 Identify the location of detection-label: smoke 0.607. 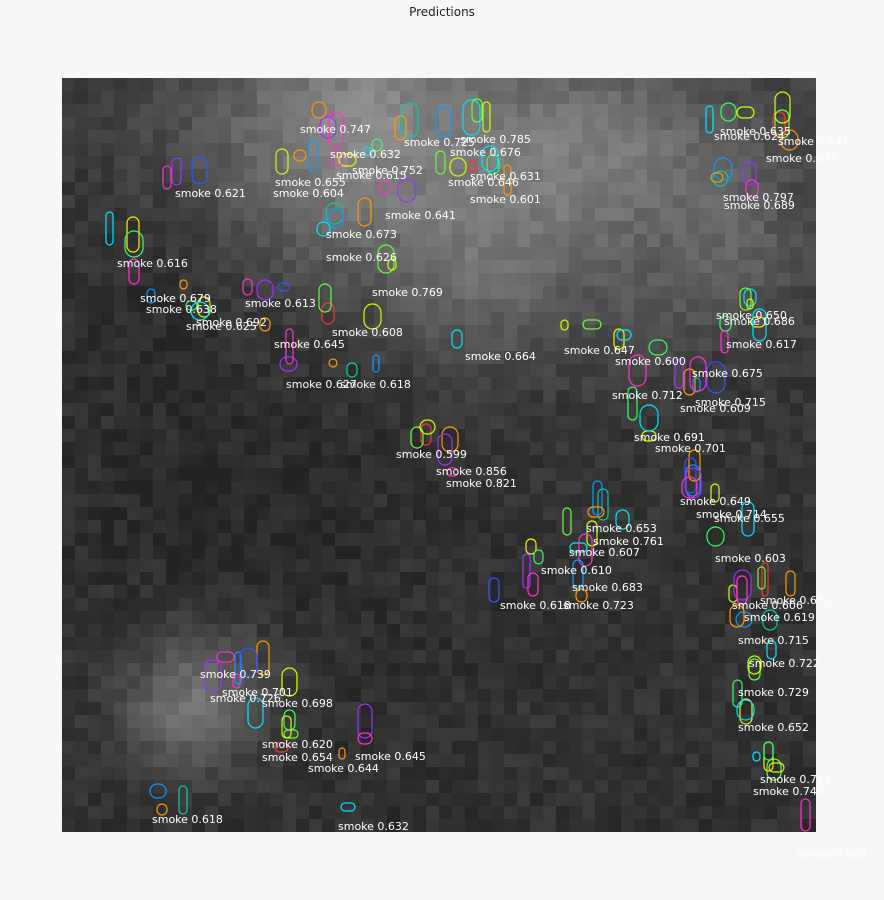
(604, 552).